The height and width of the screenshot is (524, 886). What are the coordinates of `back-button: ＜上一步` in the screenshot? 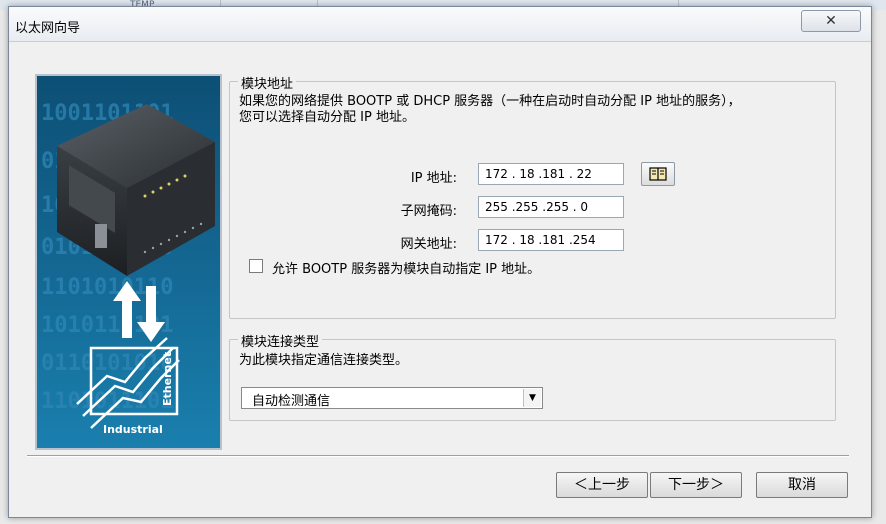 It's located at (602, 485).